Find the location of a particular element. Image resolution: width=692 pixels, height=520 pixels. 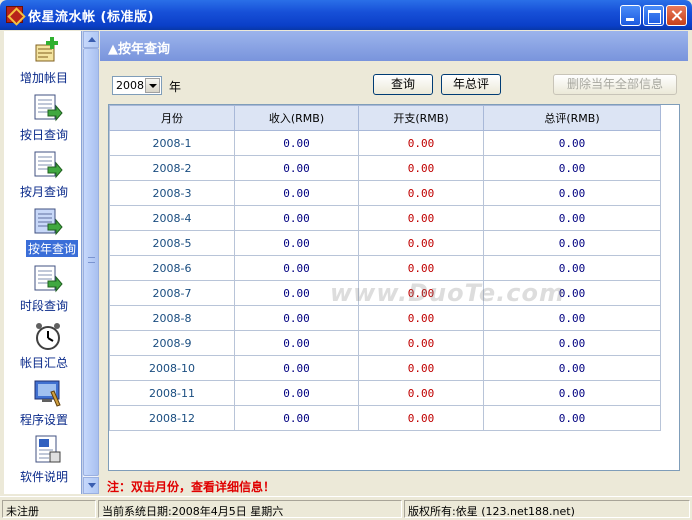

sidebar-item-help: 软件说明 is located at coordinates (44, 460).